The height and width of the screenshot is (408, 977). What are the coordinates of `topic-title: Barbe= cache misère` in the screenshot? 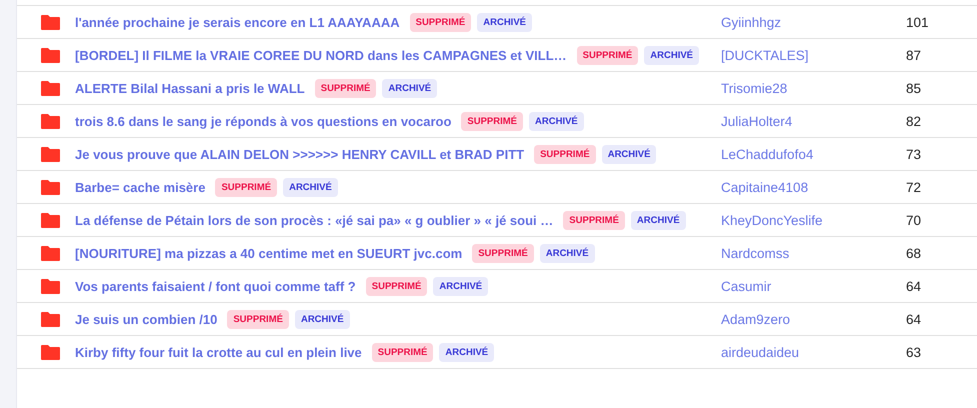 It's located at (140, 187).